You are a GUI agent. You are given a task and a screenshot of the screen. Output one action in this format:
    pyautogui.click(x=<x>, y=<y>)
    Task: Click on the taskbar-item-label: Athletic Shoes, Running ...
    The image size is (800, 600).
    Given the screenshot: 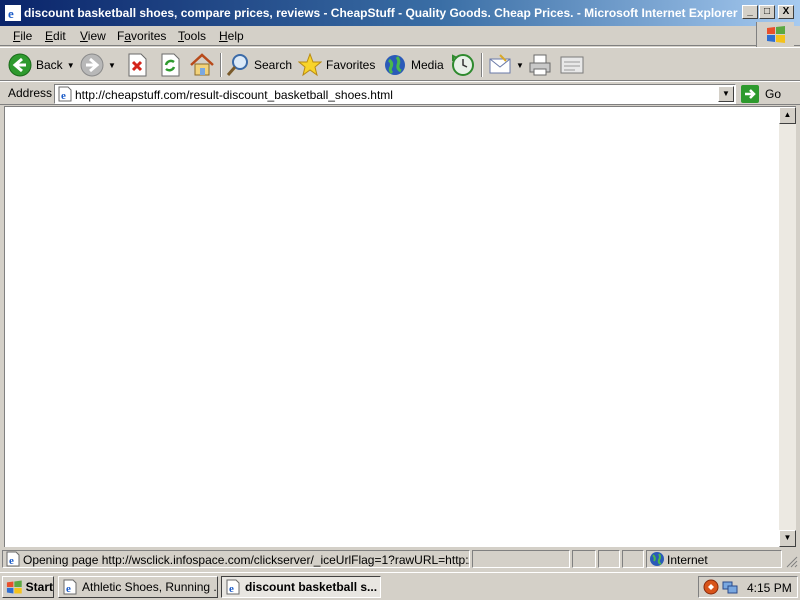 What is the action you would take?
    pyautogui.click(x=150, y=587)
    